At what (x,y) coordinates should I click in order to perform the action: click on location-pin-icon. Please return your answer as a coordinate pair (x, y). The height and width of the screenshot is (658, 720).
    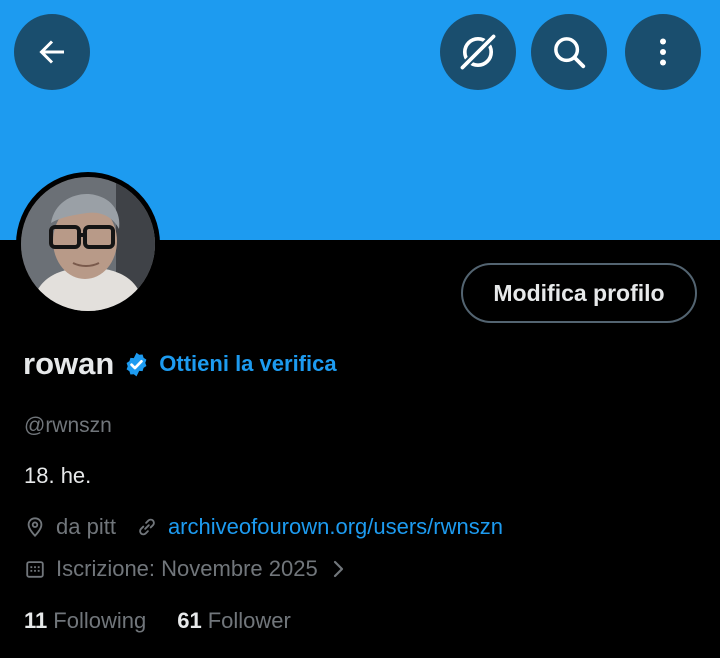
    Looking at the image, I should click on (35, 527).